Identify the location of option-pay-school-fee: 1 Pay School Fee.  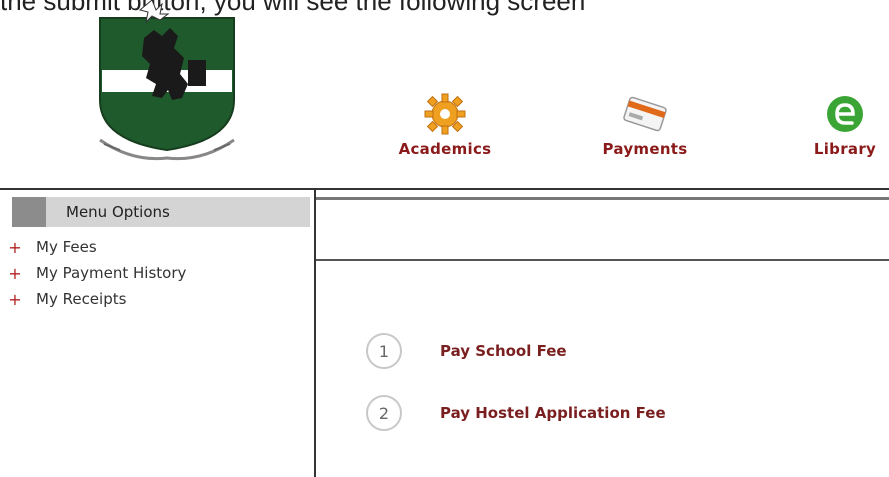
(466, 351).